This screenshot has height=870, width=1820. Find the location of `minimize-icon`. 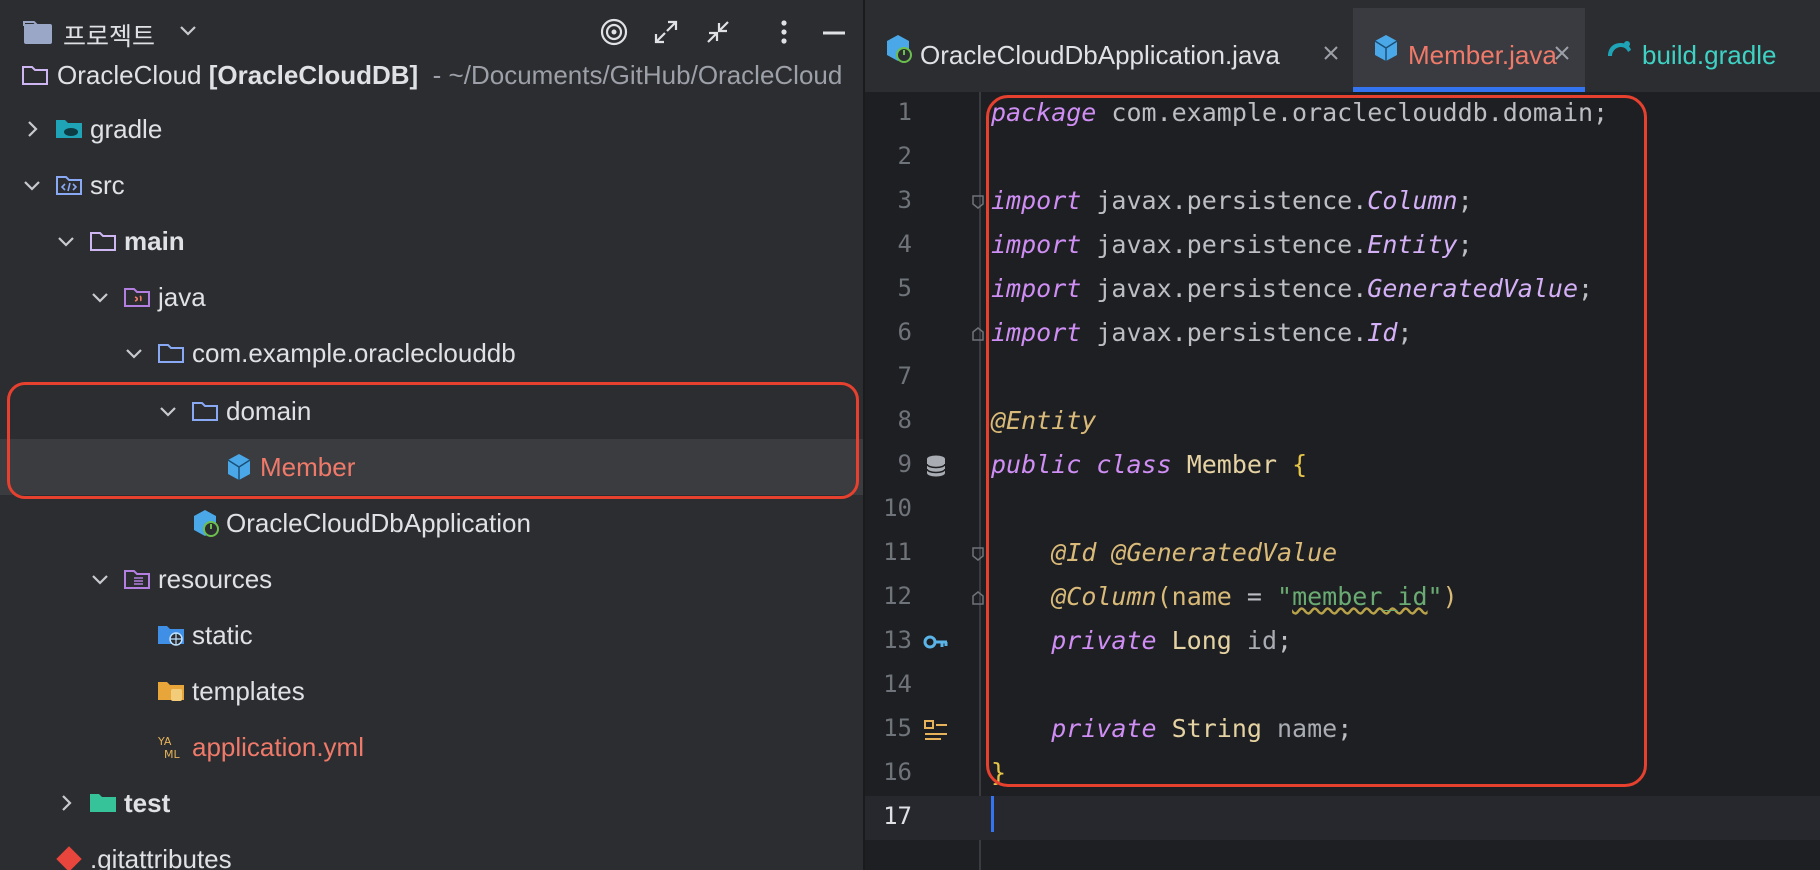

minimize-icon is located at coordinates (834, 32).